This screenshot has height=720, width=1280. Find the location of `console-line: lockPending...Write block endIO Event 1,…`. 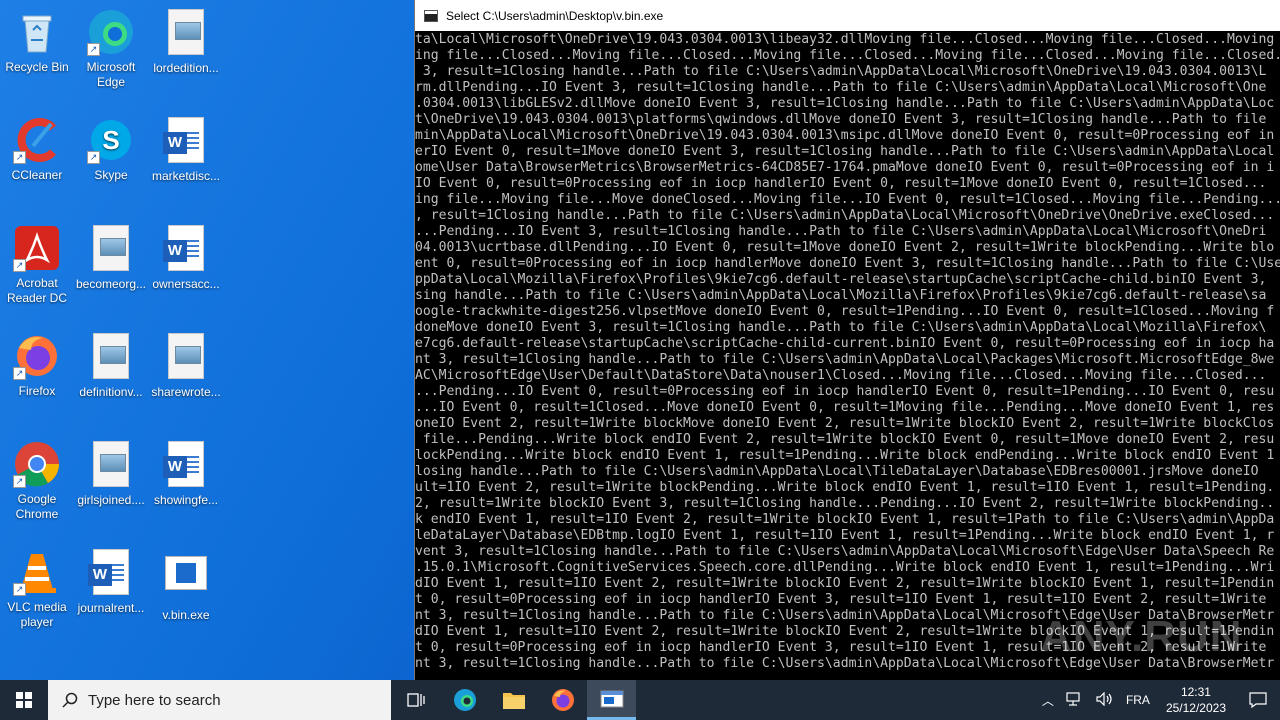

console-line: lockPending...Write block endIO Event 1,… is located at coordinates (845, 455).